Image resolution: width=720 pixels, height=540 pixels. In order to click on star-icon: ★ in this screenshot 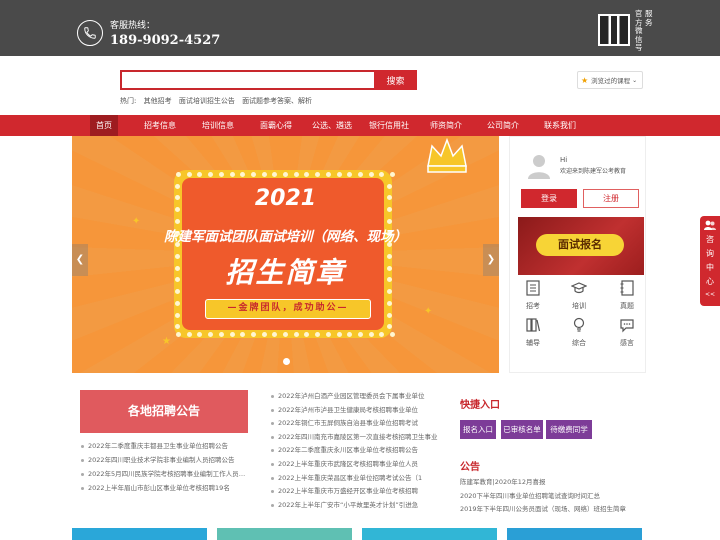, I will do `click(585, 80)`.